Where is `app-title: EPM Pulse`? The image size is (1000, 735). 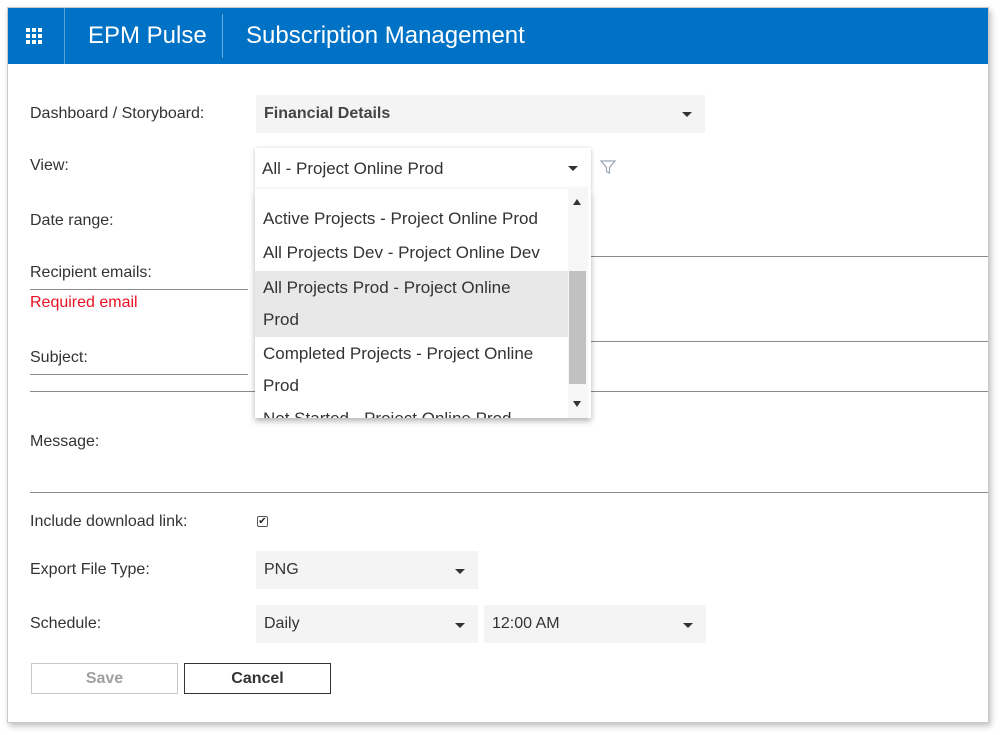 app-title: EPM Pulse is located at coordinates (147, 36).